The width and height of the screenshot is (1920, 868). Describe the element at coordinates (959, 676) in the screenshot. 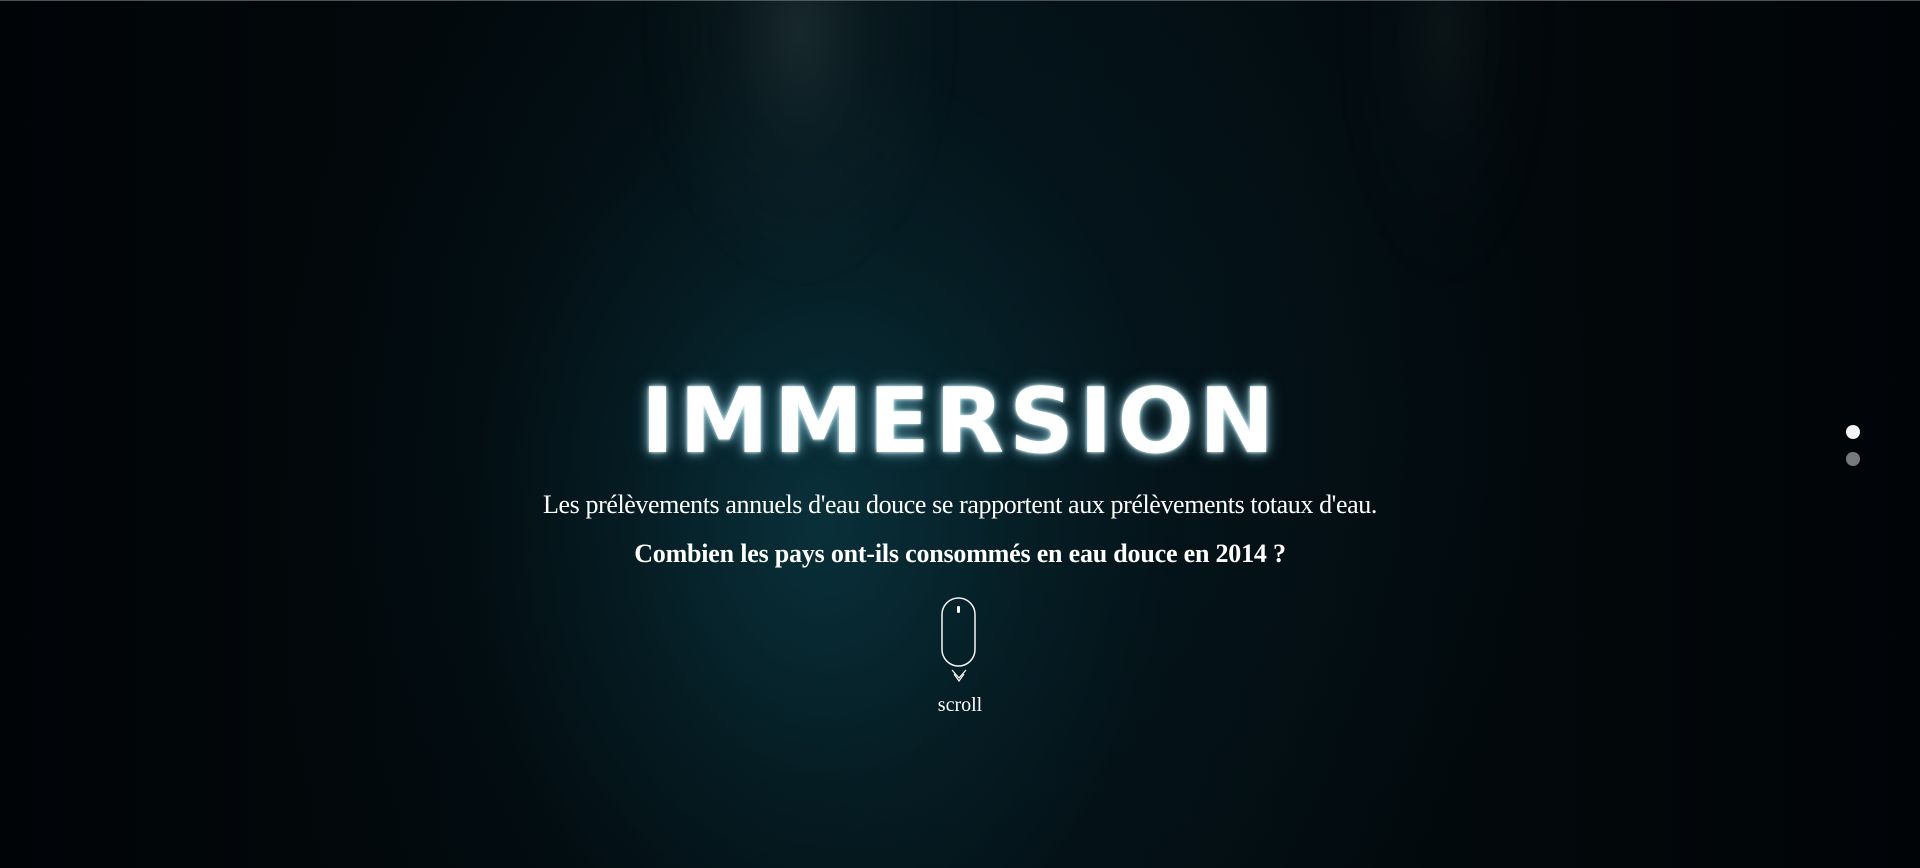

I see `double-chevron-down-icon` at that location.